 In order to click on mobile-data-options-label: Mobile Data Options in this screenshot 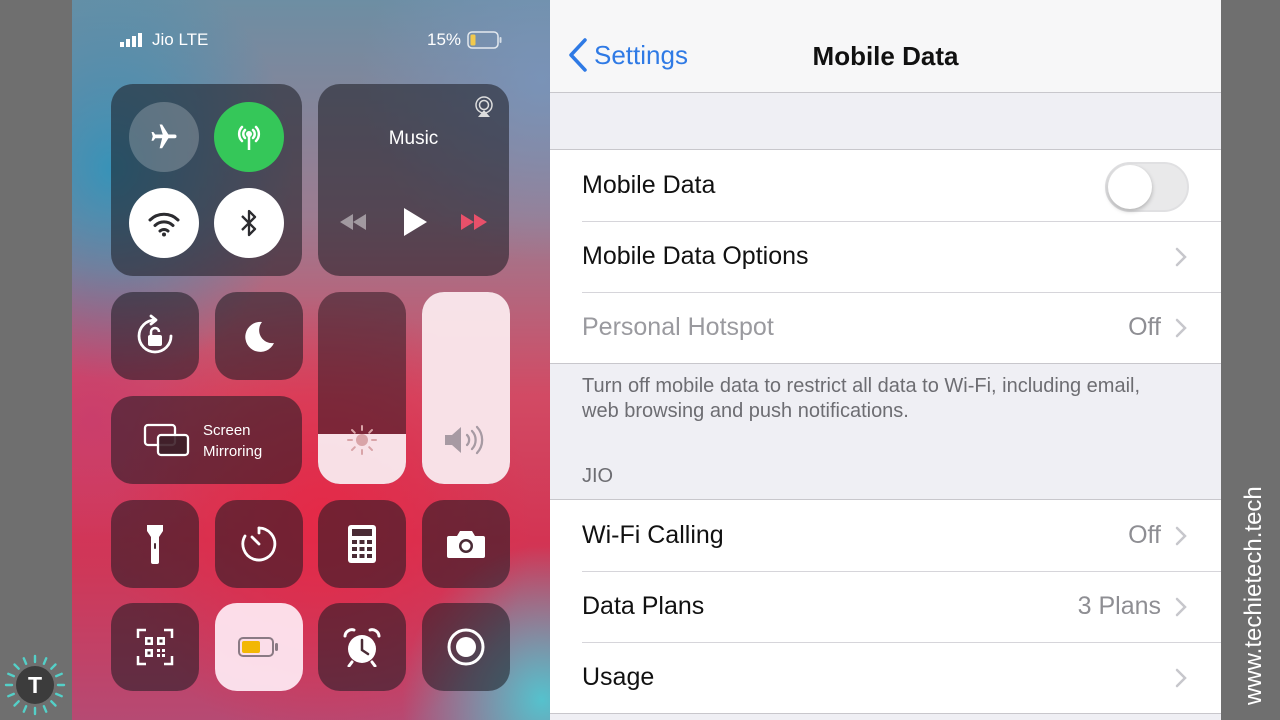, I will do `click(695, 256)`.